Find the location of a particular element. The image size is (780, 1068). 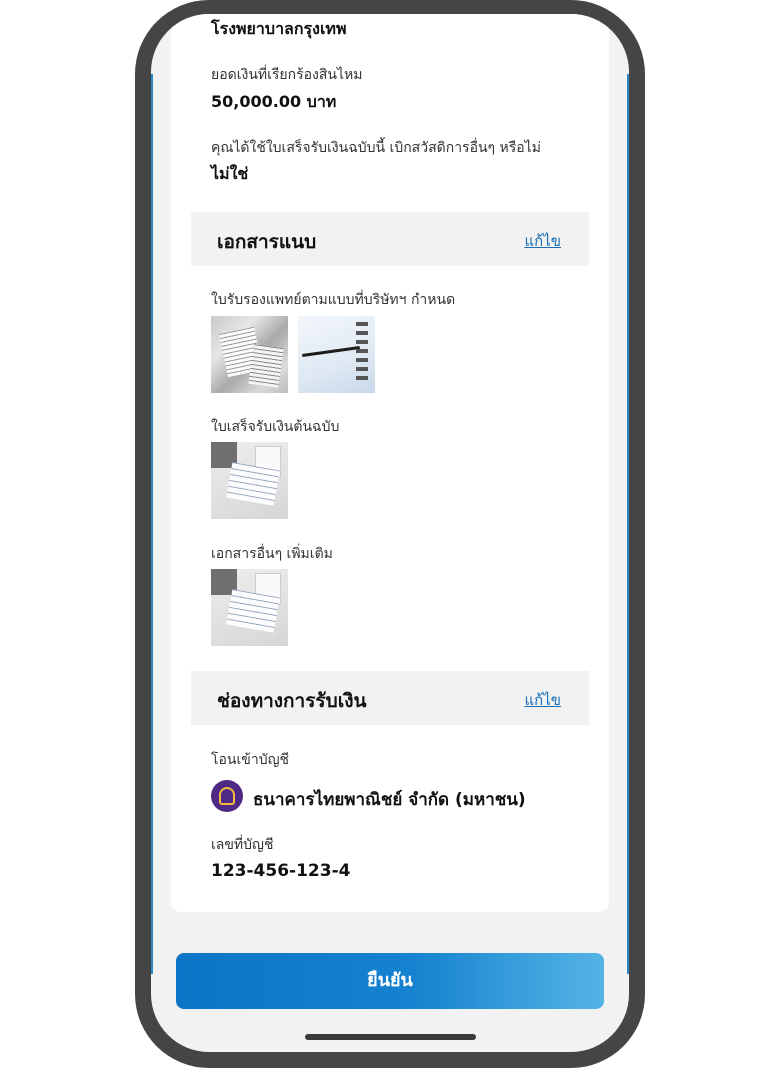

original-receipt-label: ใบเสร็จรับเงินต้นฉบับ is located at coordinates (275, 427).